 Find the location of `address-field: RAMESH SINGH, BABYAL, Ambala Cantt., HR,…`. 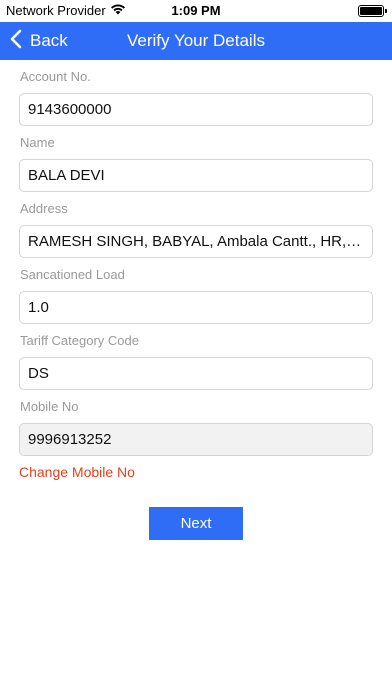

address-field: RAMESH SINGH, BABYAL, Ambala Cantt., HR,… is located at coordinates (196, 241).